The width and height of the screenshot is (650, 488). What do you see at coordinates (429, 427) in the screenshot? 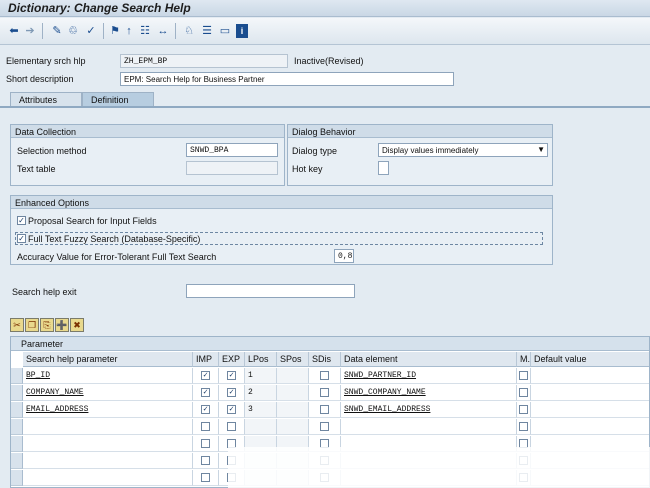
I see `cell-element` at bounding box center [429, 427].